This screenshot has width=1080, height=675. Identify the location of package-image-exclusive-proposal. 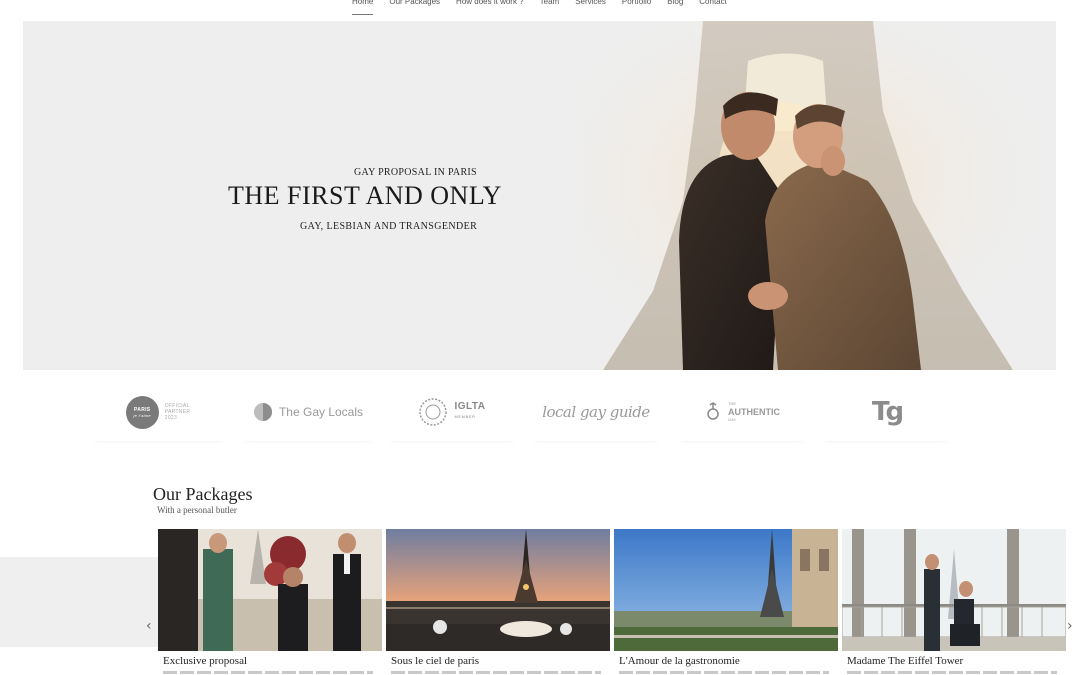
(270, 590).